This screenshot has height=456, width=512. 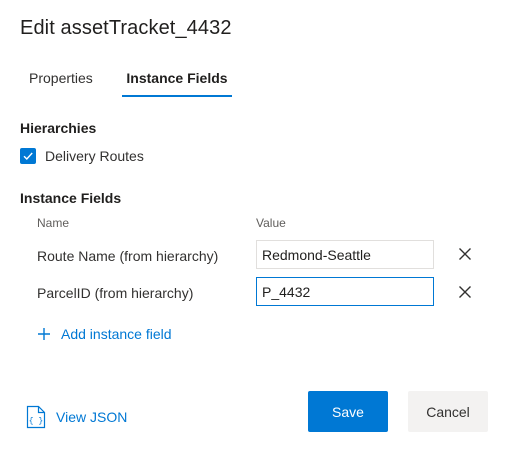 I want to click on delivery-routes-checkbox, so click(x=28, y=156).